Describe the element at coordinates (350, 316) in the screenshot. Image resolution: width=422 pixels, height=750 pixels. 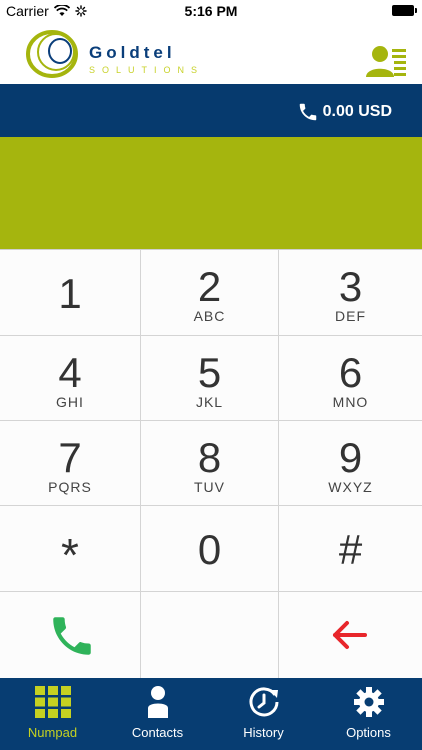
I see `key-letters: DEF` at that location.